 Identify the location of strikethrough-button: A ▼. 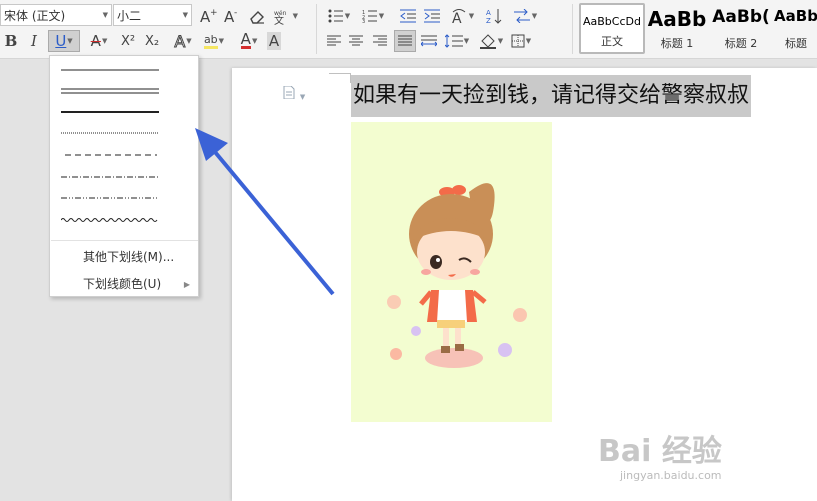
(99, 41).